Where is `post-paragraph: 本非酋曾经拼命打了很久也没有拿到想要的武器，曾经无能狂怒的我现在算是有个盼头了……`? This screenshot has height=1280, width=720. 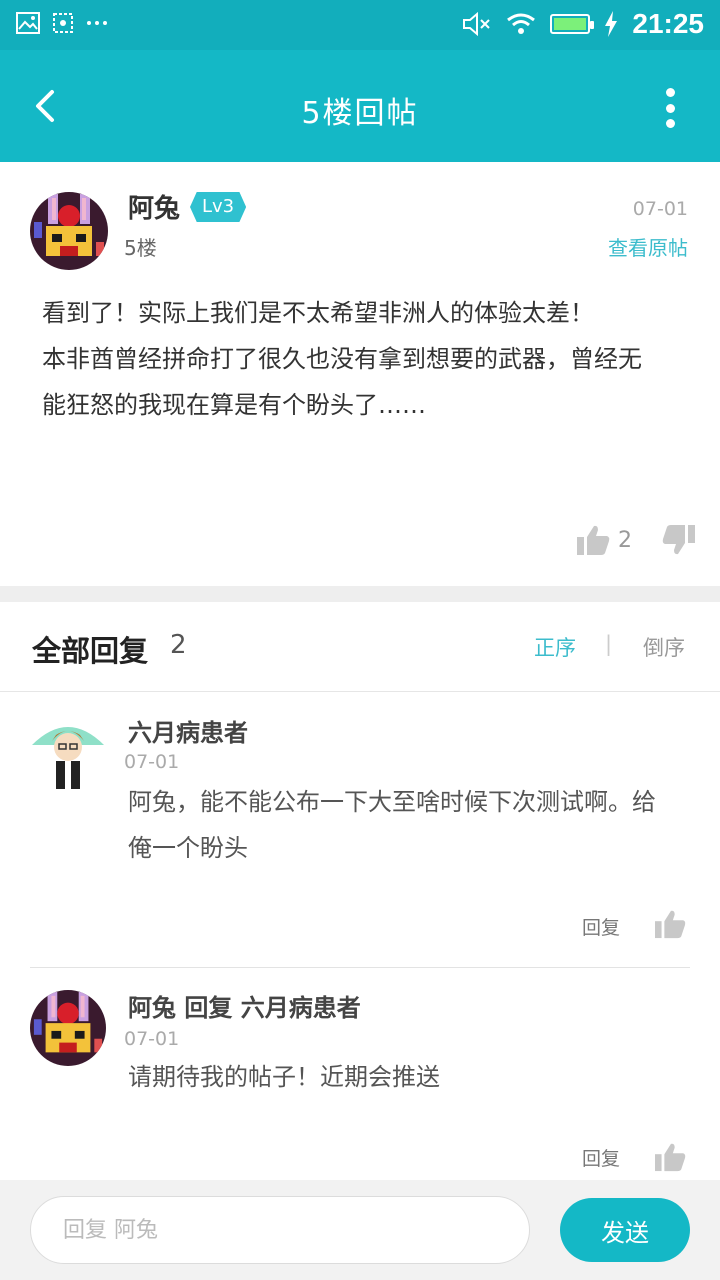 post-paragraph: 本非酋曾经拼命打了很久也没有拿到想要的武器，曾经无能狂怒的我现在算是有个盼头了…… is located at coordinates (342, 382).